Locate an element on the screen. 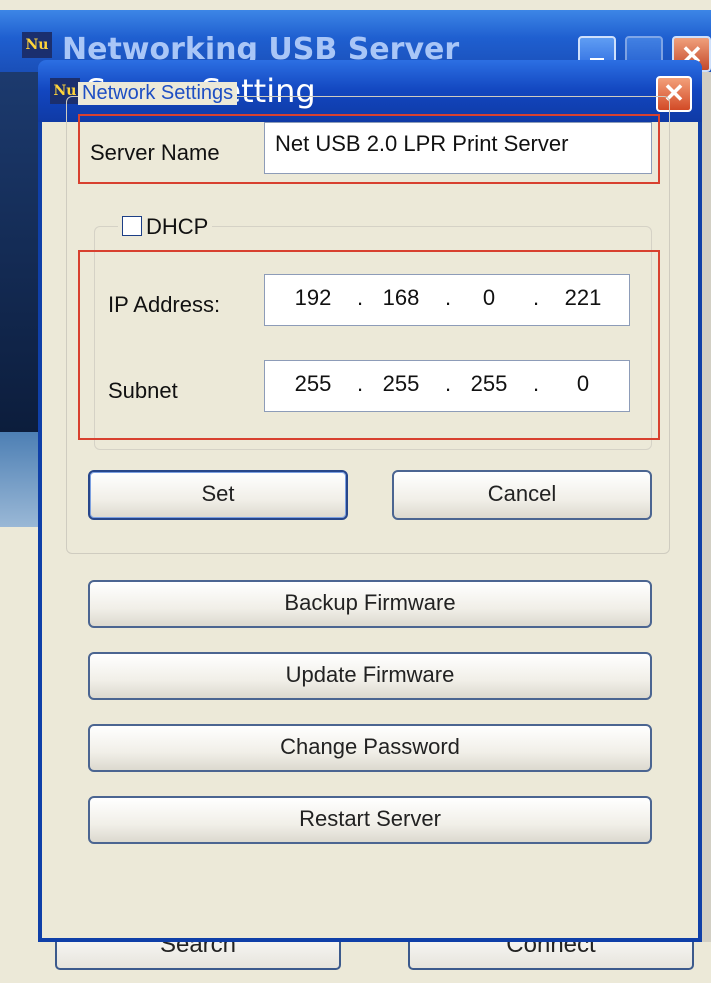 This screenshot has width=711, height=983. set-button: Set is located at coordinates (218, 495).